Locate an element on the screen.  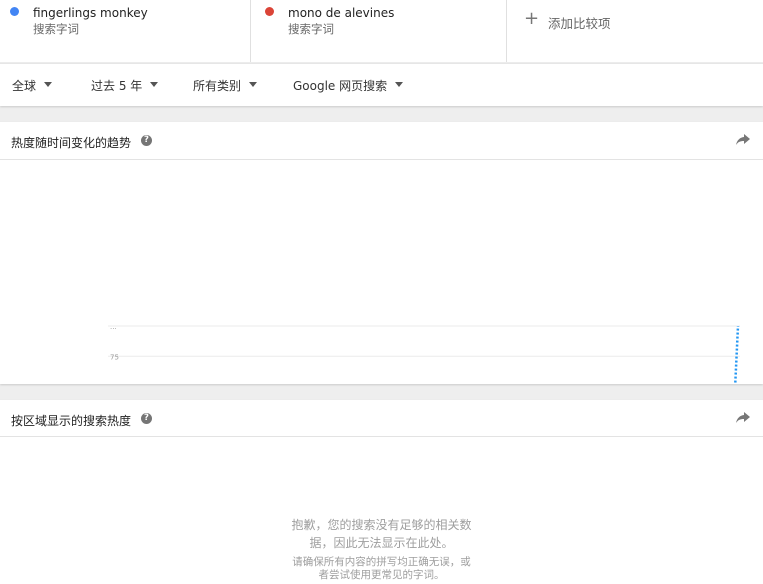
time-range-dropdown: 过去 5 年 is located at coordinates (125, 85).